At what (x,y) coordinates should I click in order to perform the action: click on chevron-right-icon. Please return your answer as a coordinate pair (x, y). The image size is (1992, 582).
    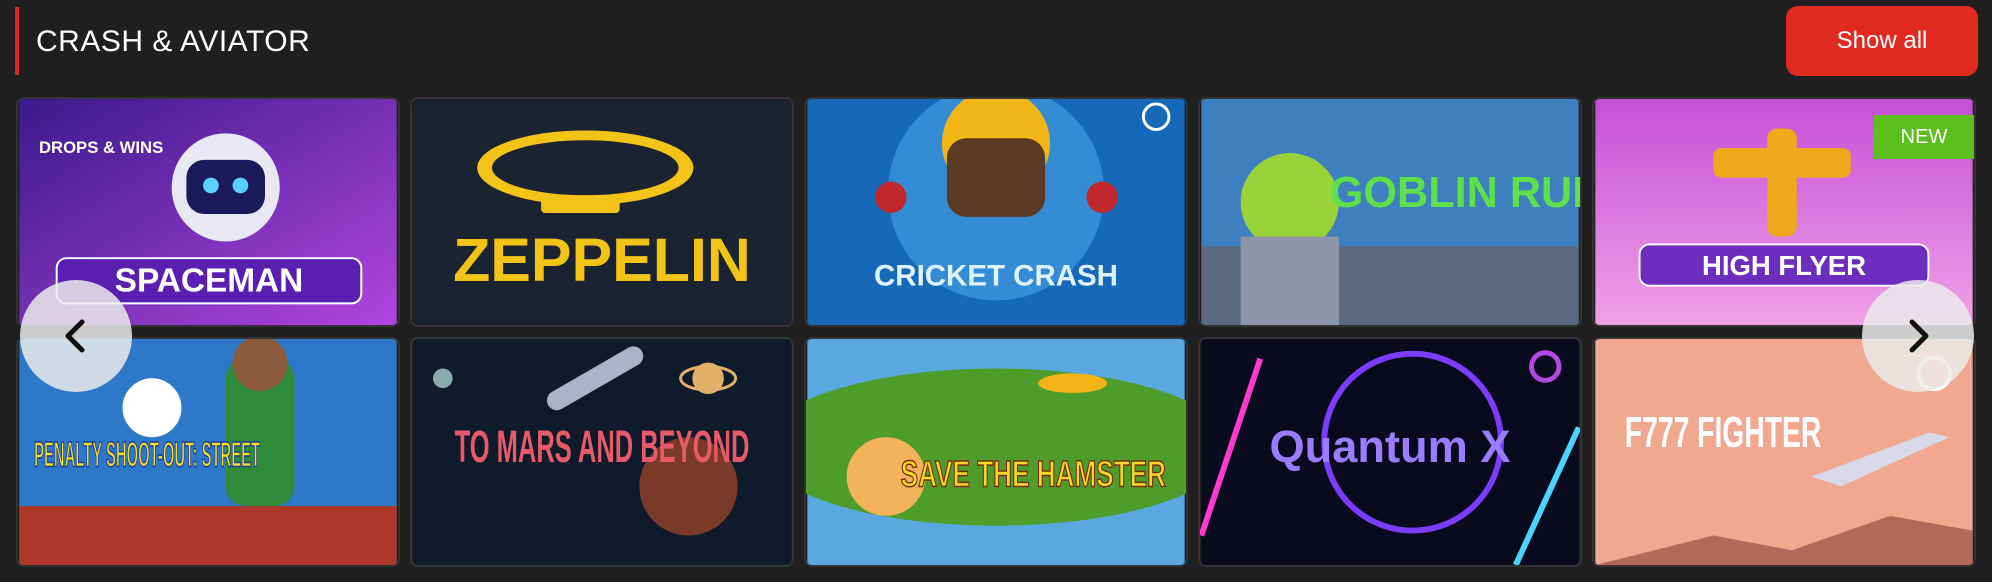
    Looking at the image, I should click on (1919, 336).